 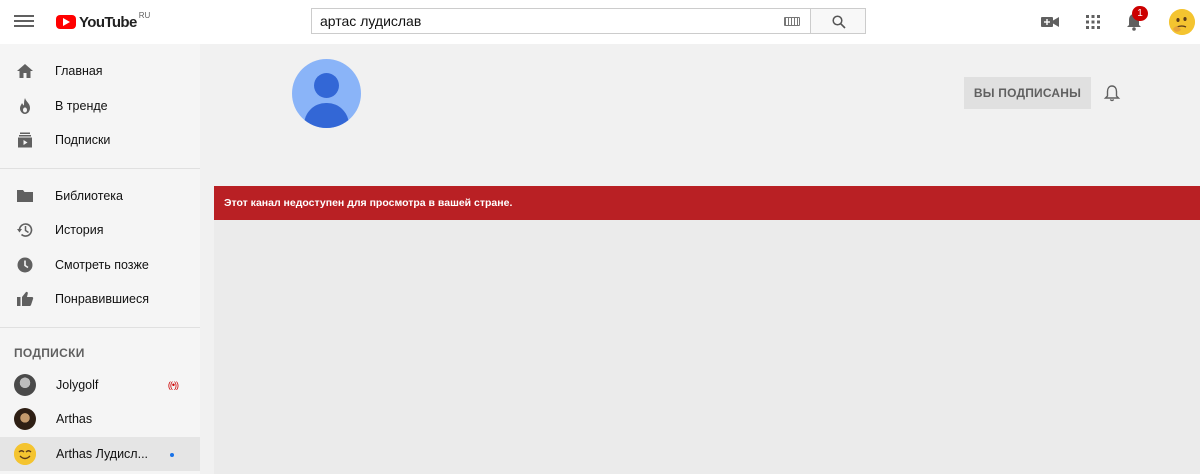 I want to click on user-avatar, so click(x=1182, y=22).